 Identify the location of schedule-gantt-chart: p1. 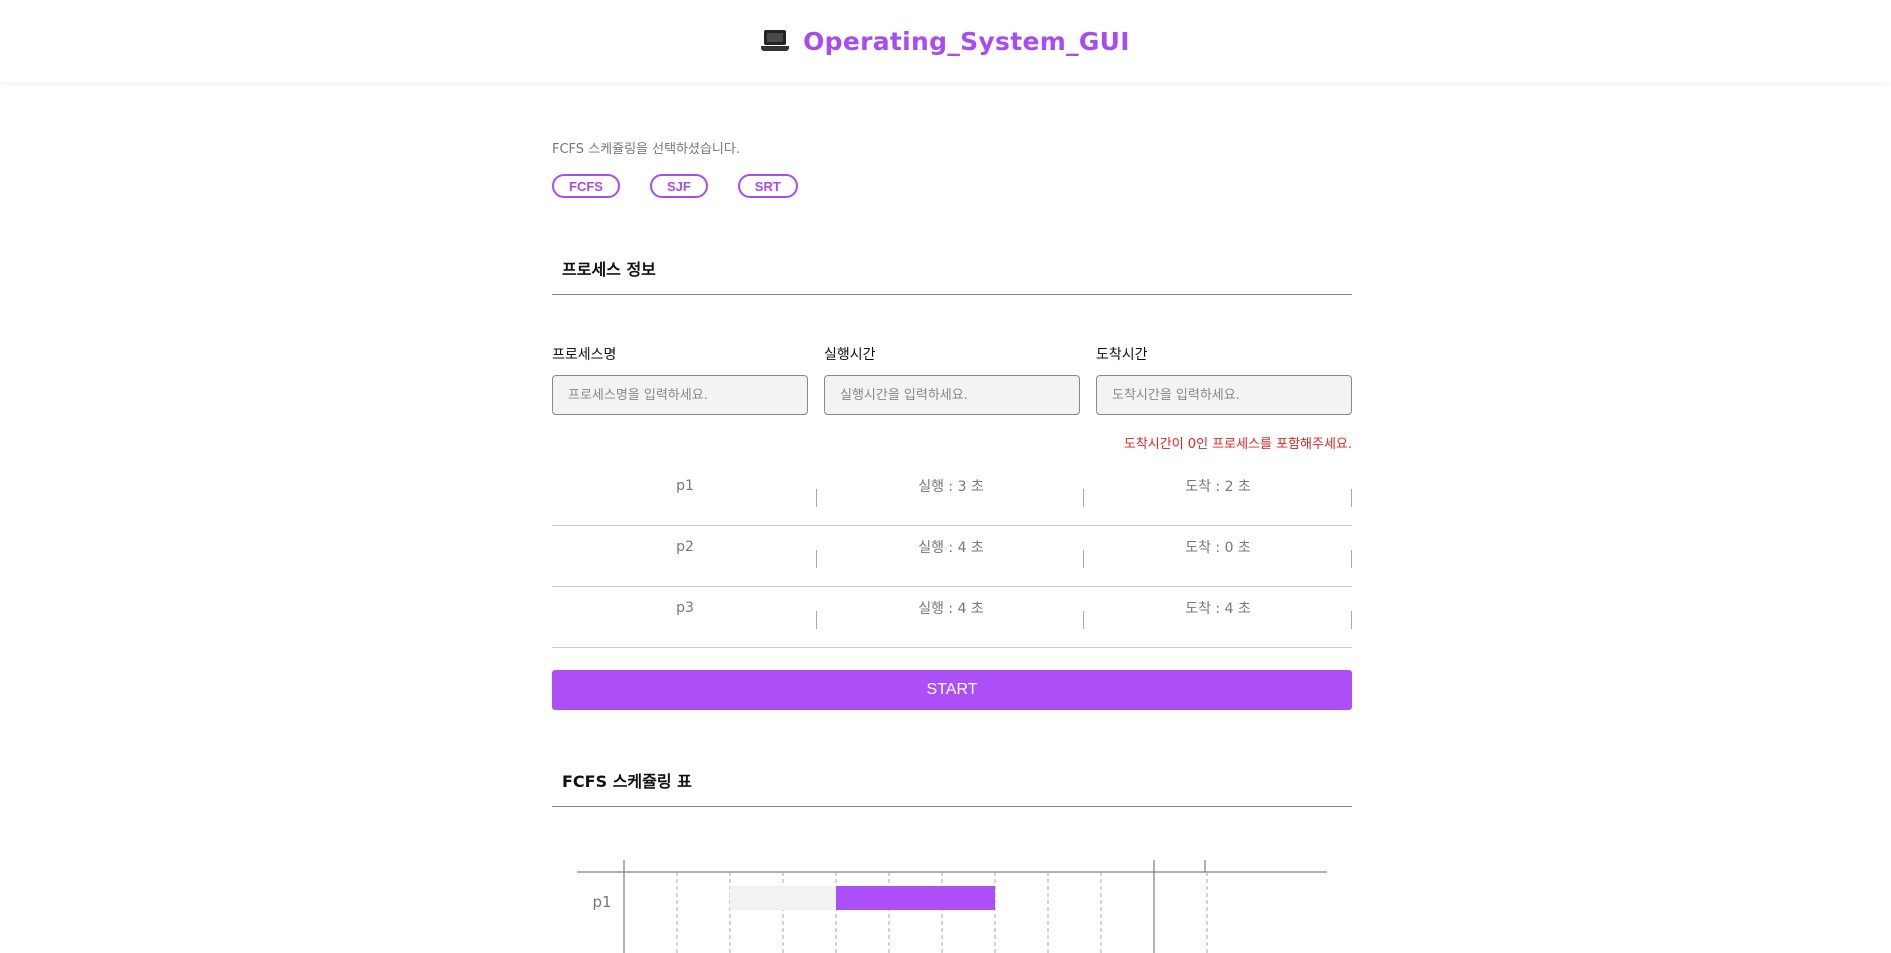
(952, 906).